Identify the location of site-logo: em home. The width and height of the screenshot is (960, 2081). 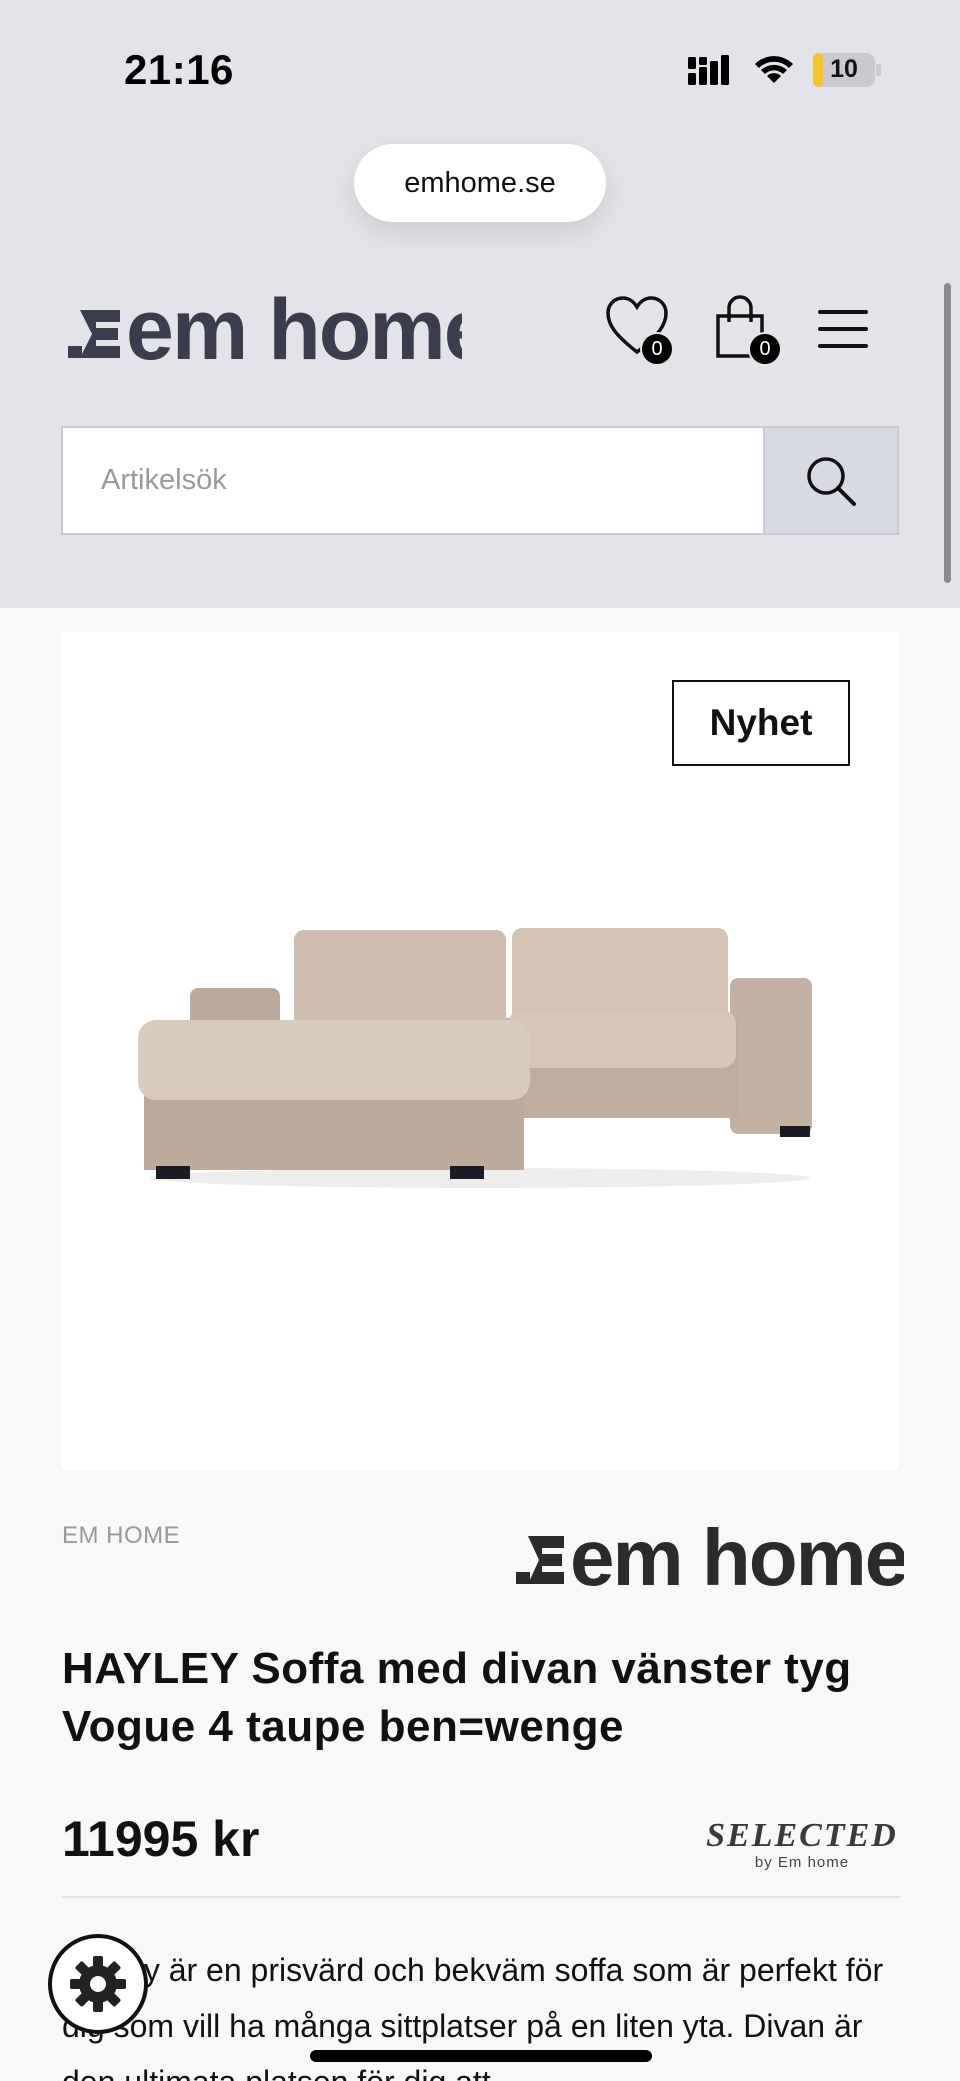
(277, 333).